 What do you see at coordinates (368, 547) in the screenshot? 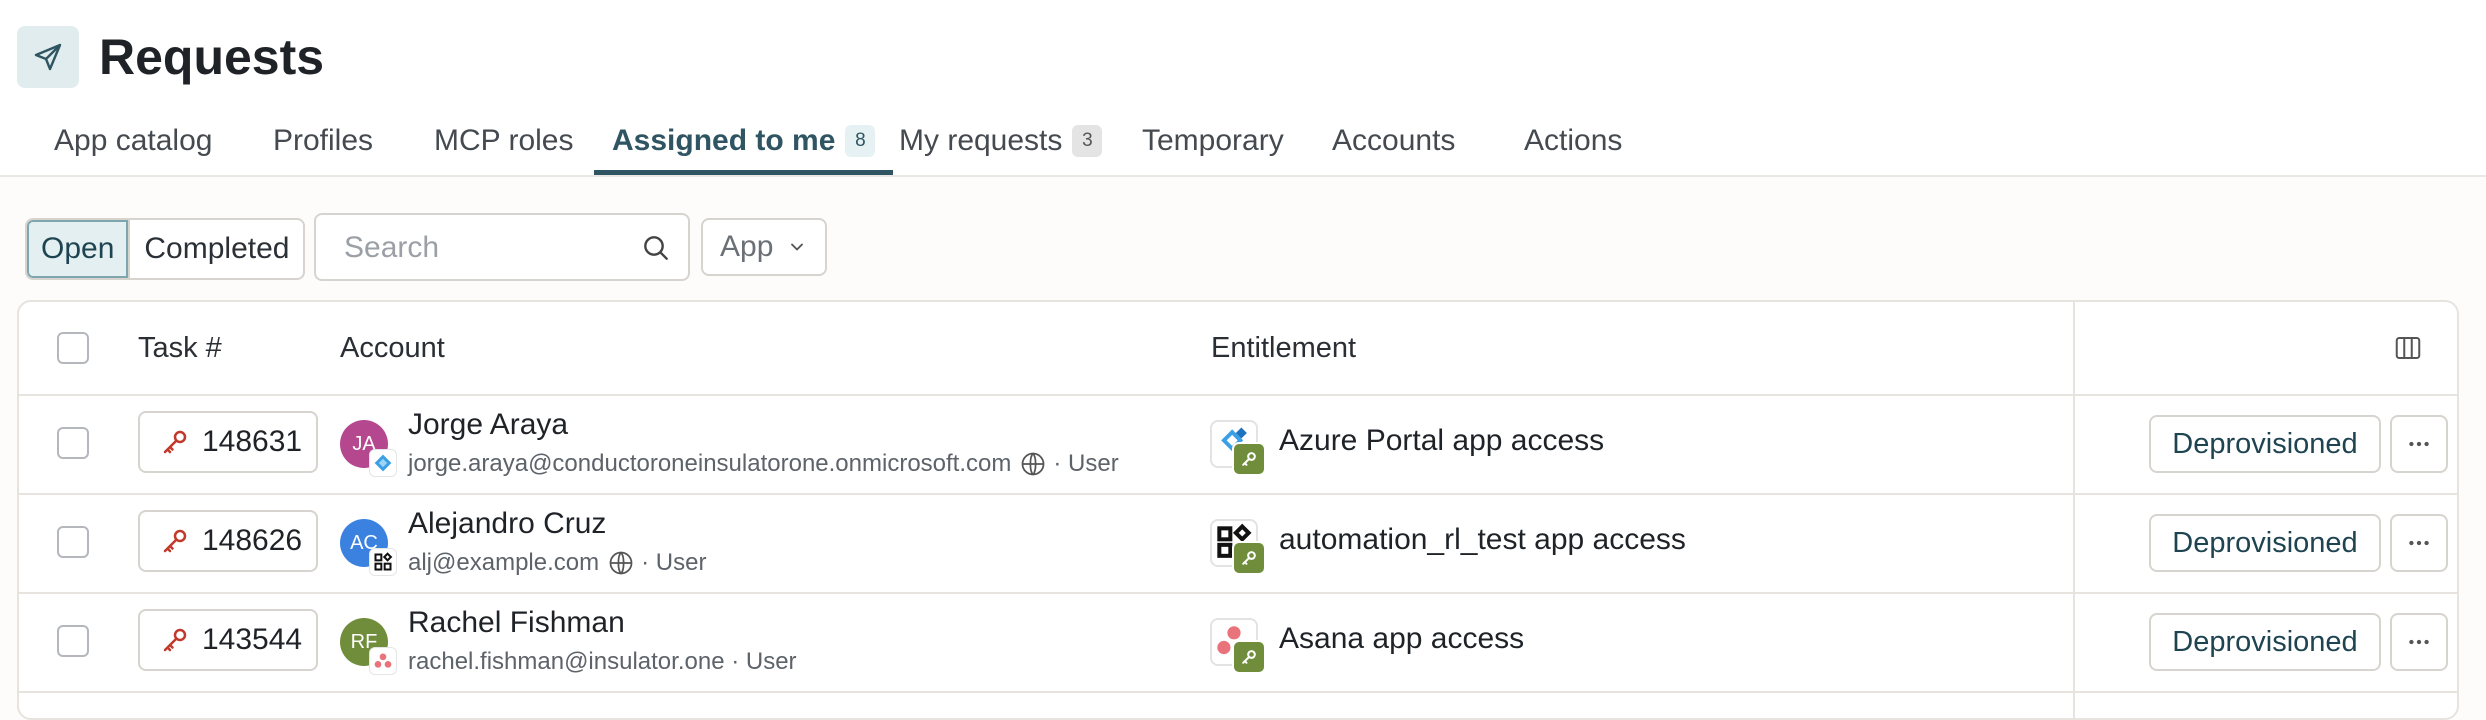
I see `avatar: AC` at bounding box center [368, 547].